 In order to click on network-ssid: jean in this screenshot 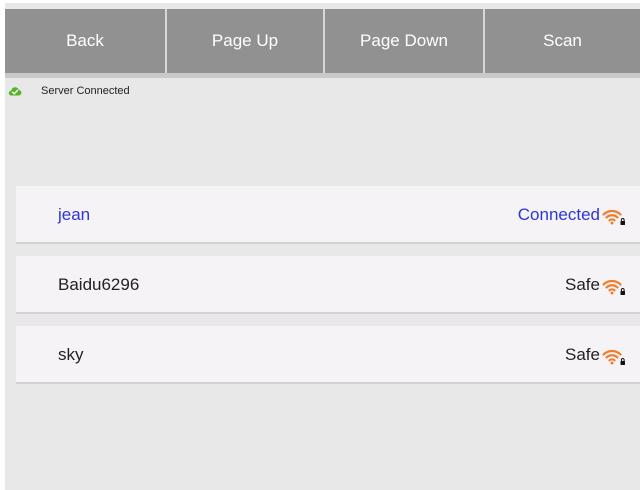, I will do `click(74, 214)`.